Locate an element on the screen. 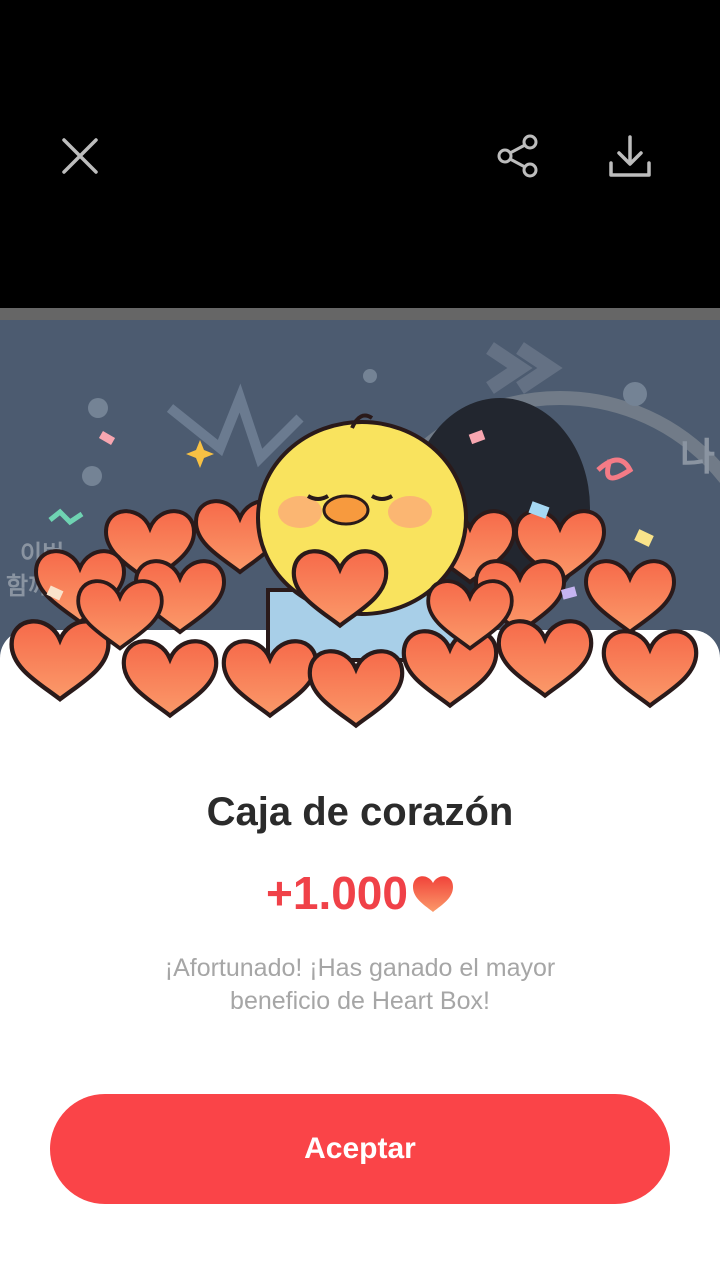  share-icon is located at coordinates (517, 156).